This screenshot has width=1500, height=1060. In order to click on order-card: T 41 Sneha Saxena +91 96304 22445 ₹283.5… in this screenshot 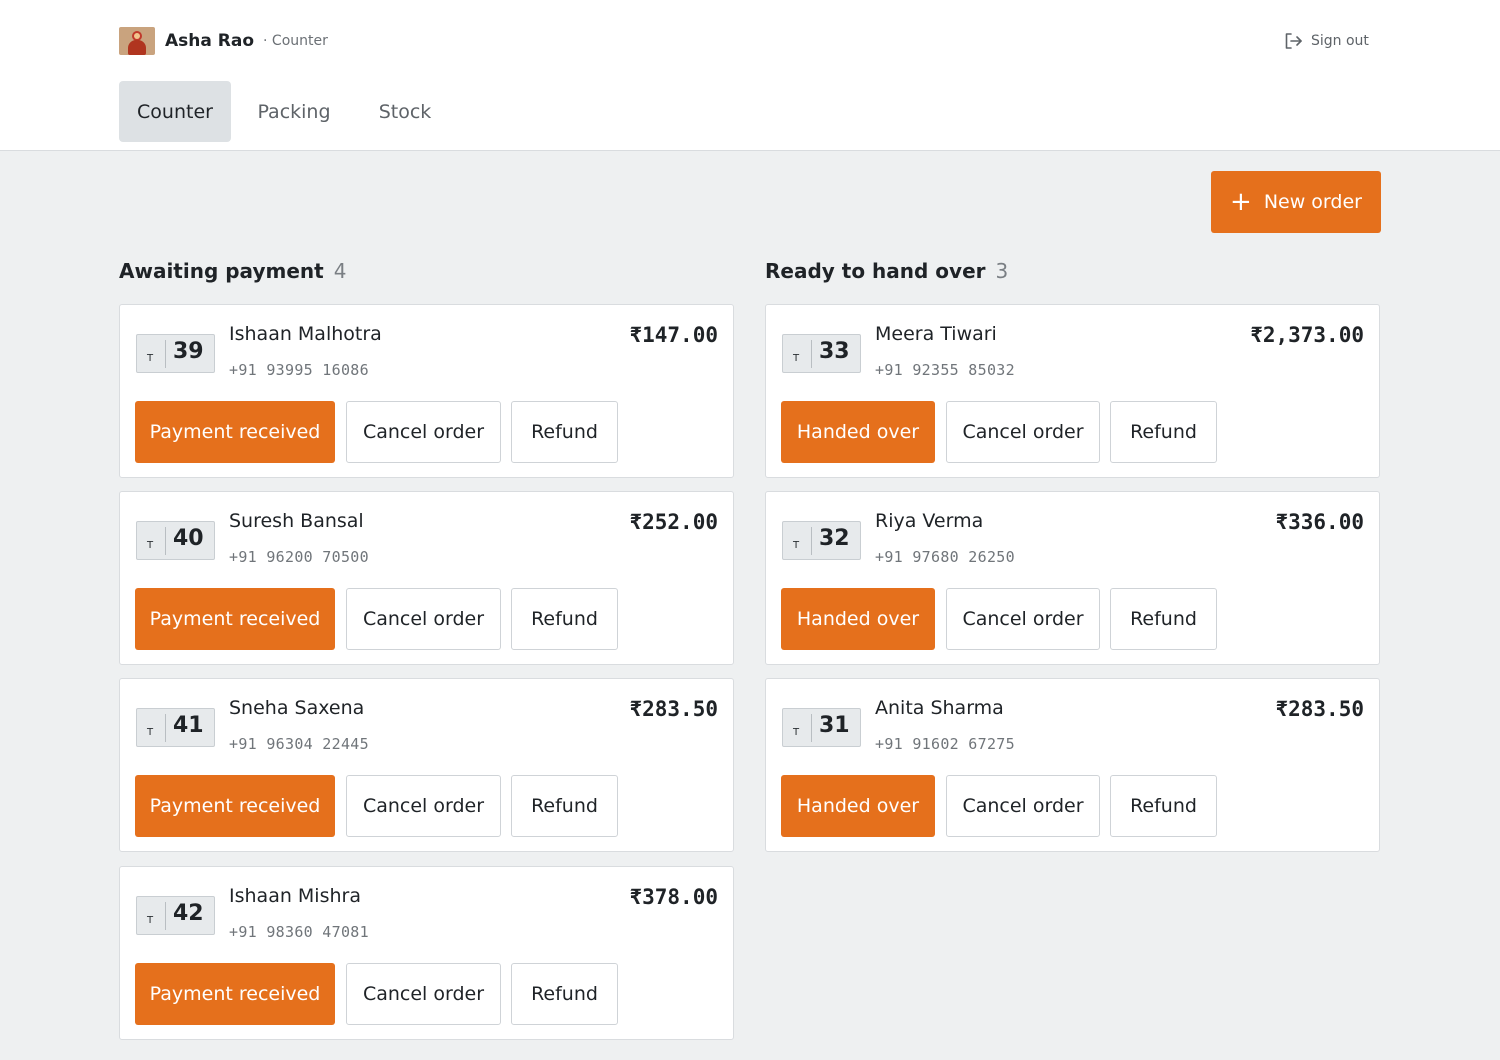, I will do `click(426, 765)`.